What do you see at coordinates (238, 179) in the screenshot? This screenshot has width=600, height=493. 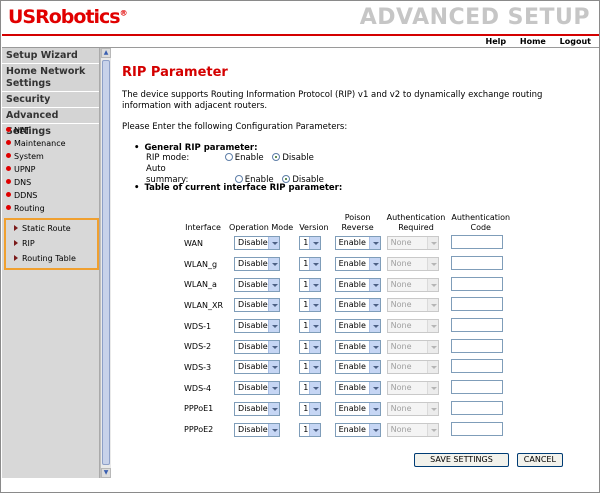 I see `auto-summary-enable-radio` at bounding box center [238, 179].